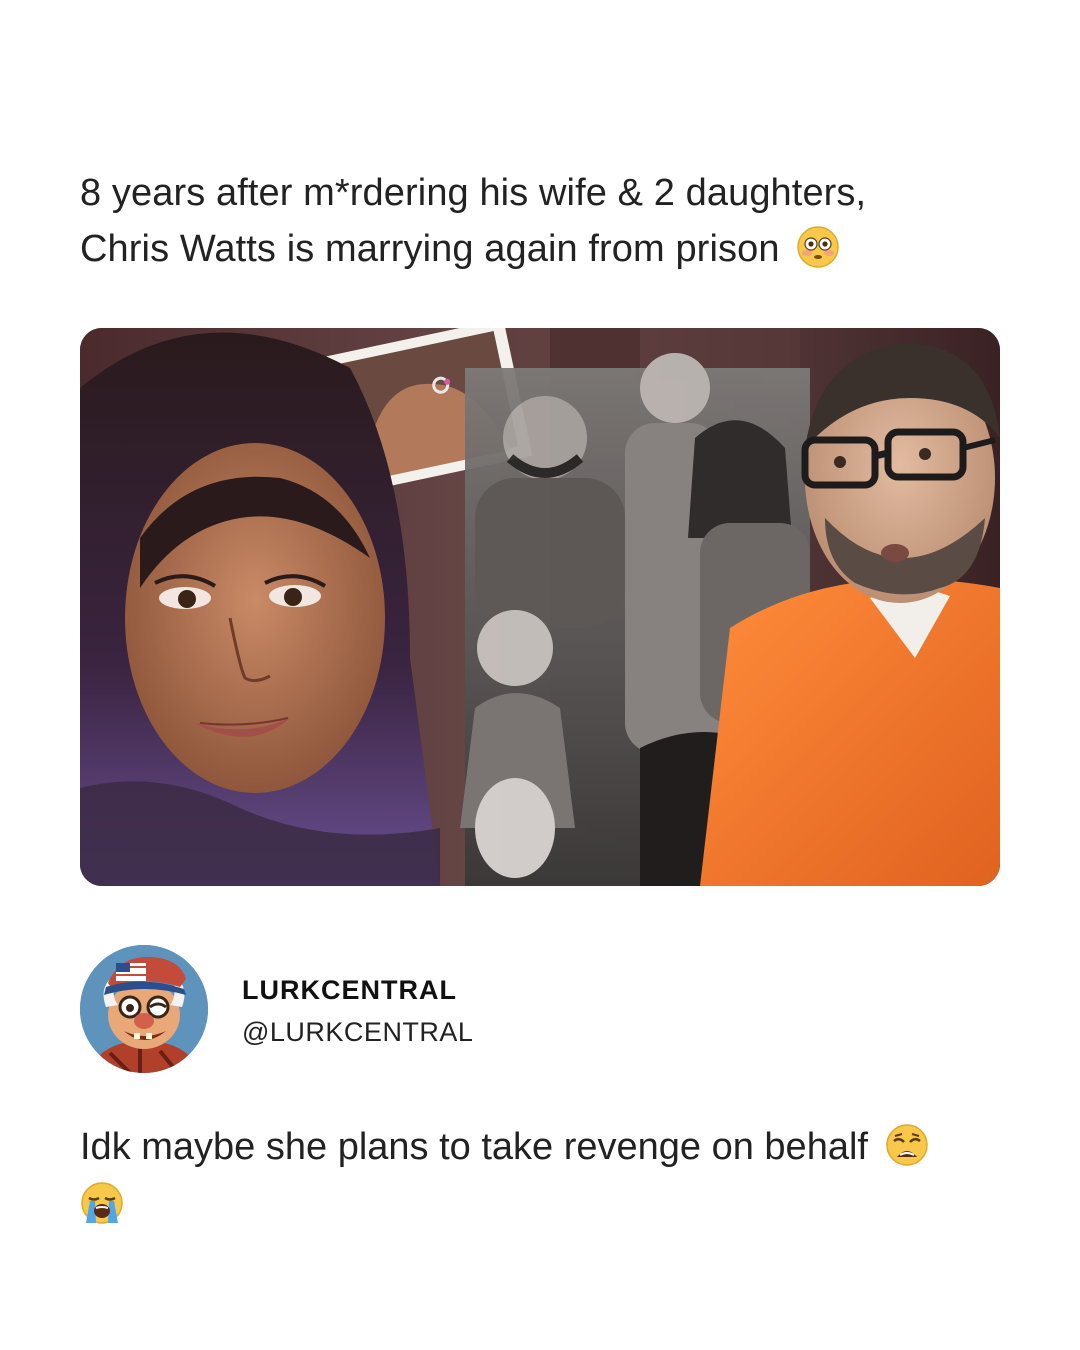  Describe the element at coordinates (357, 1032) in the screenshot. I see `author-handle: @LURKCENTRAL` at that location.